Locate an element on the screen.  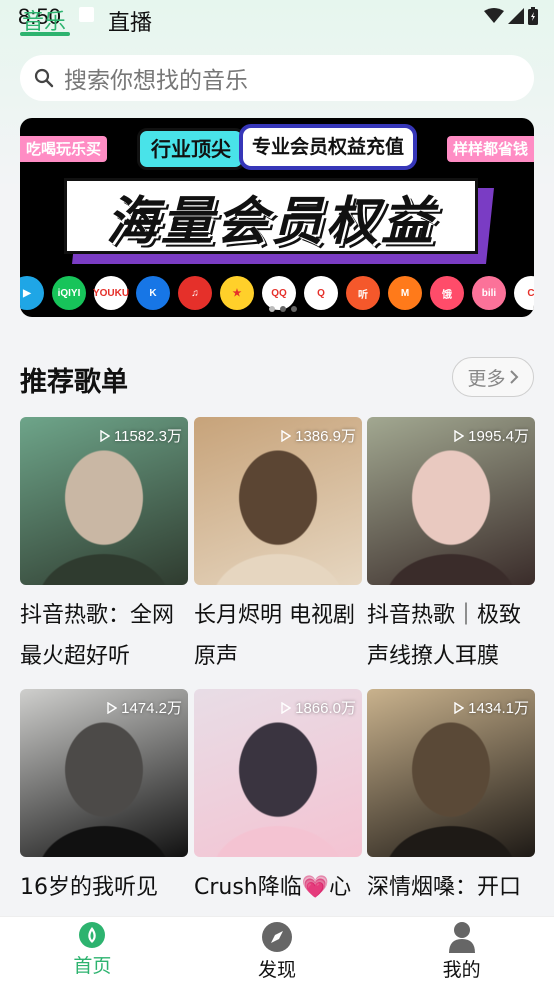
qq-logo-icon: QQ is located at coordinates (279, 293).